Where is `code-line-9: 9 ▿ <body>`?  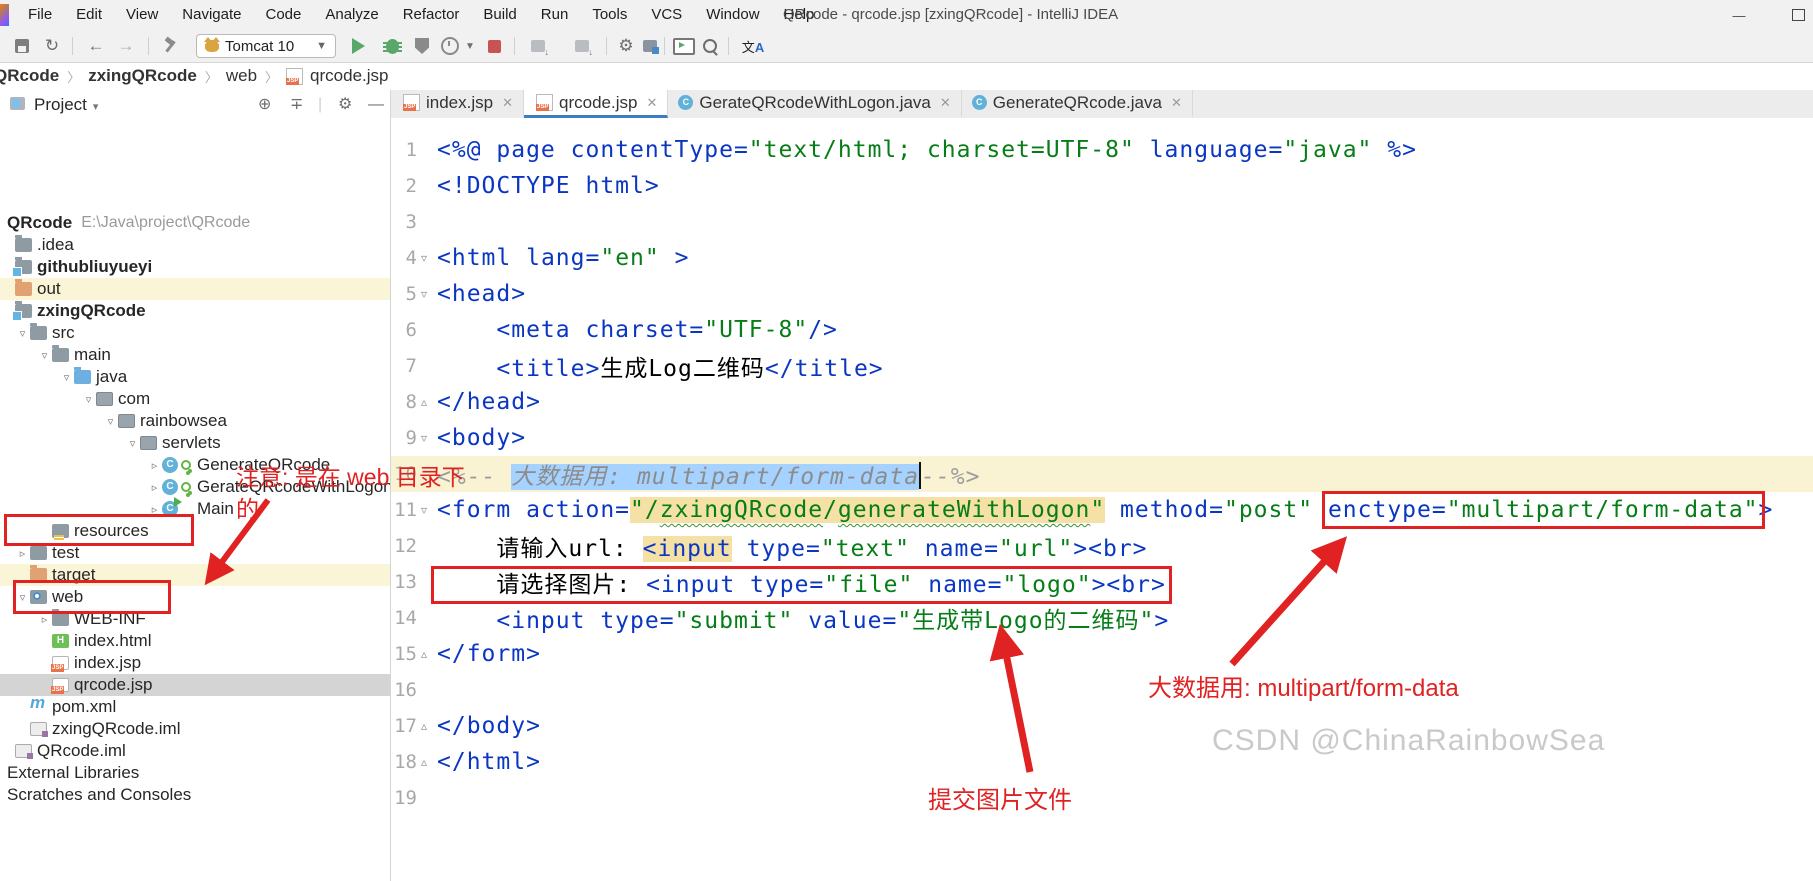
code-line-9: 9 ▿ <body> is located at coordinates (1102, 438).